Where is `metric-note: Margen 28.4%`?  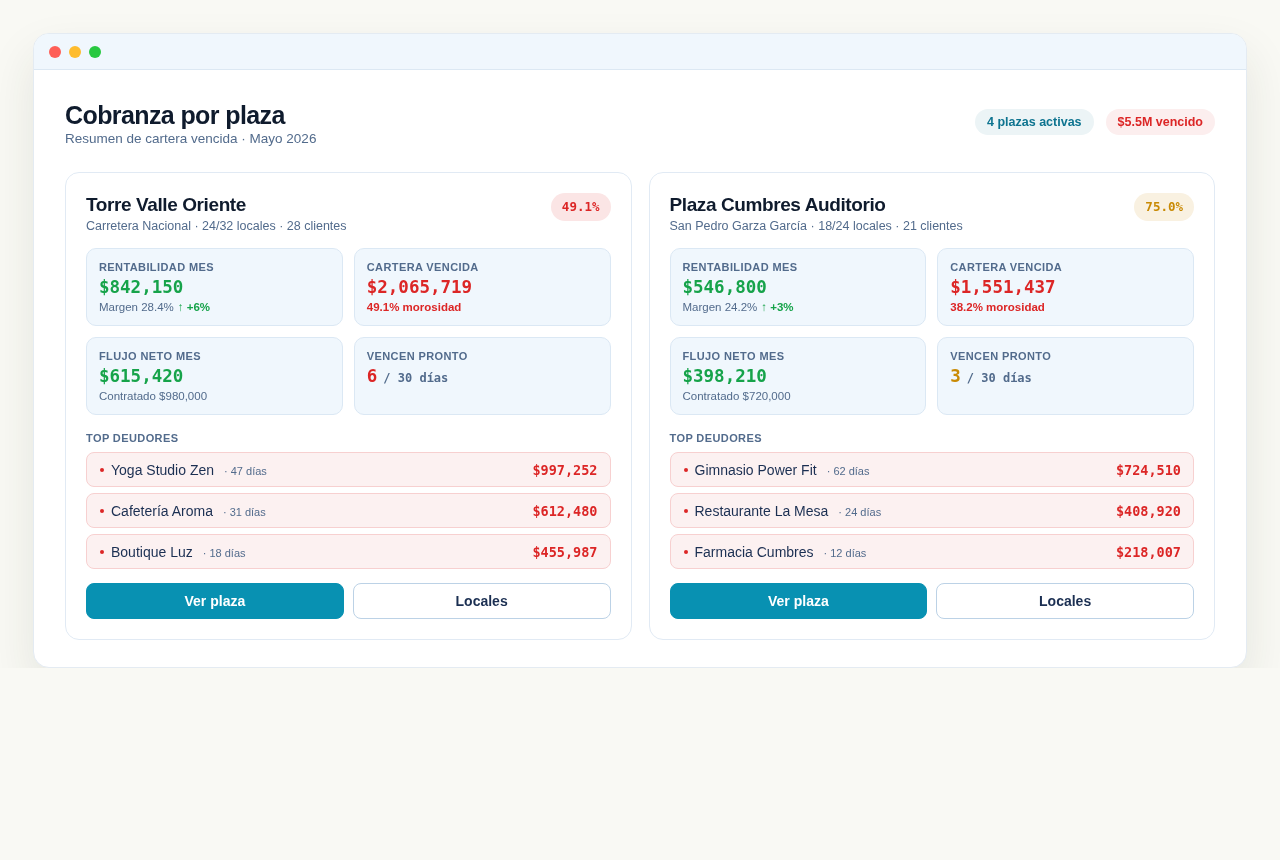
metric-note: Margen 28.4% is located at coordinates (136, 307).